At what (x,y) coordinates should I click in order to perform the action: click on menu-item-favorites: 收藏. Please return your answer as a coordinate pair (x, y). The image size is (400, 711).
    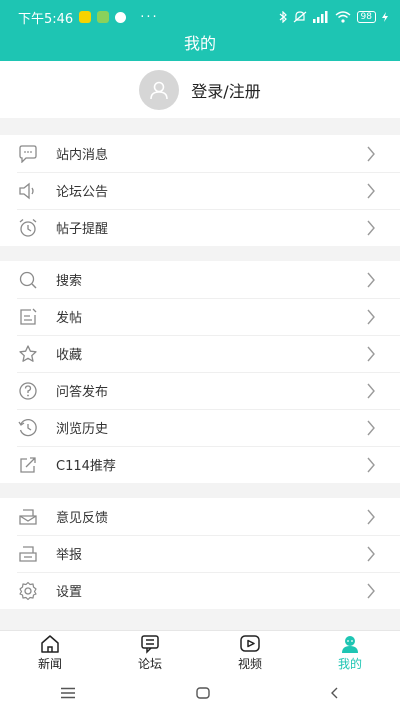
    Looking at the image, I should click on (200, 353).